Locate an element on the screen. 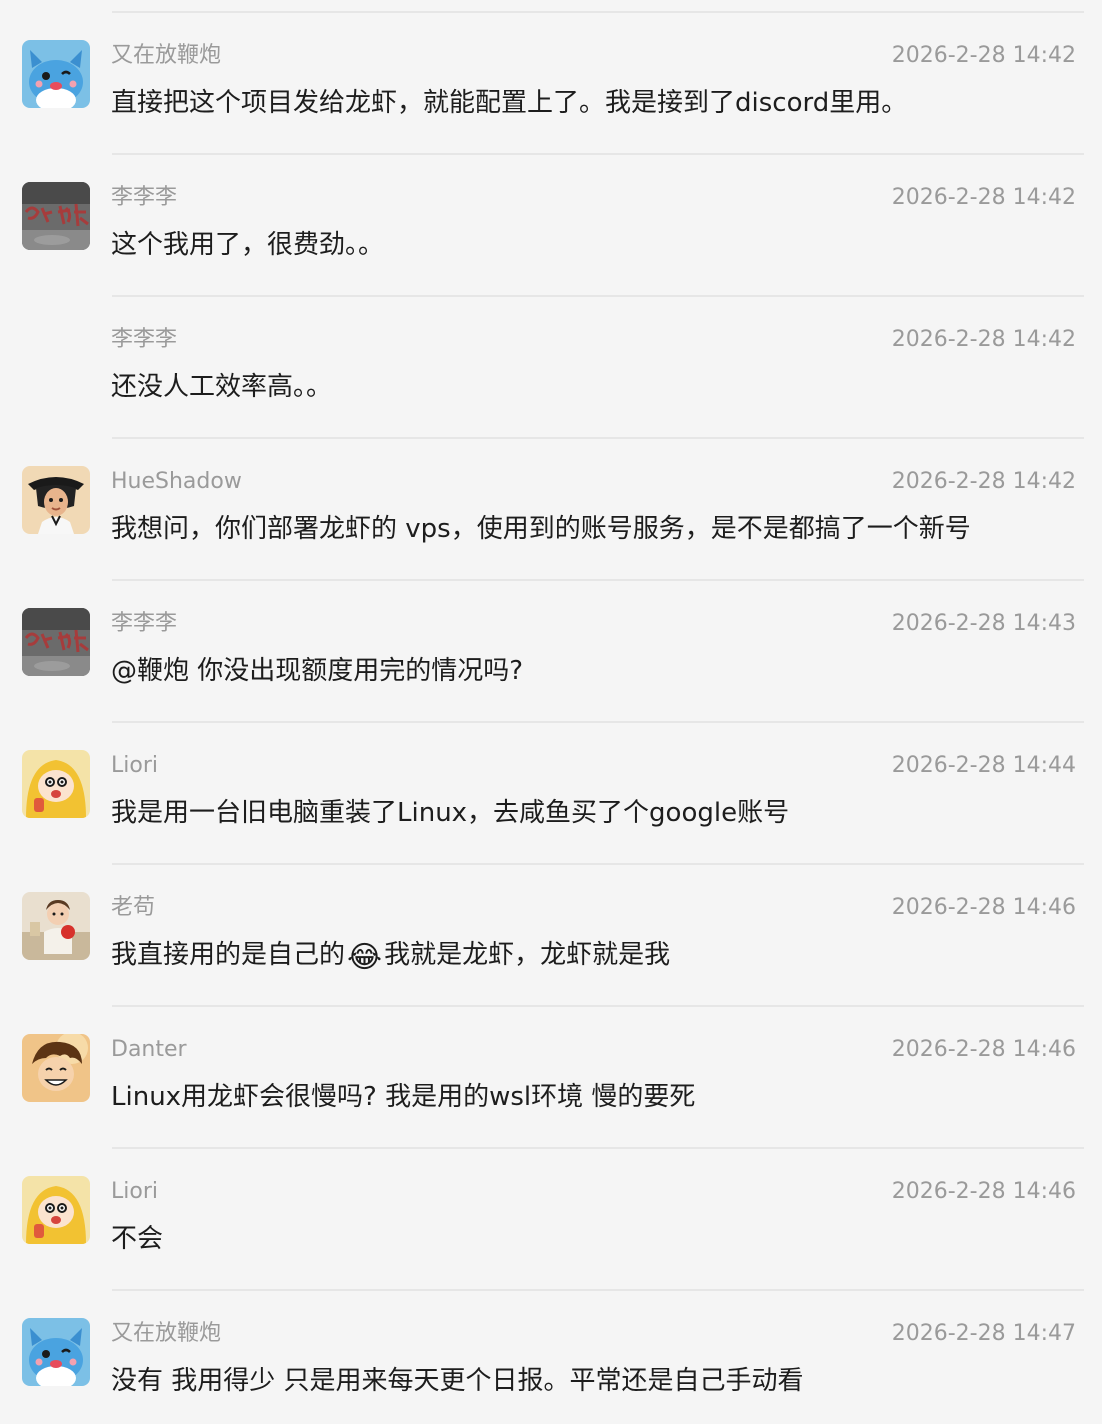 The height and width of the screenshot is (1424, 1102). message-timestamp: 2026-2-28 14:44 is located at coordinates (983, 765).